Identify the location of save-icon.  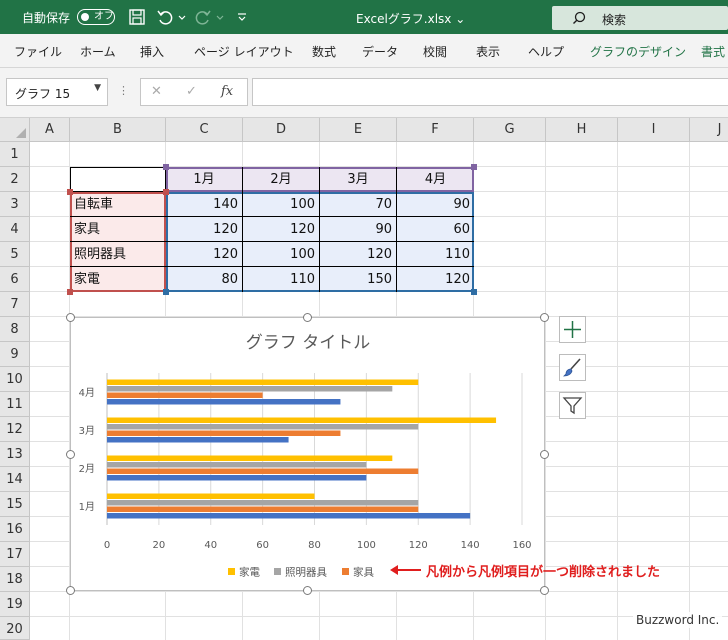
(137, 17).